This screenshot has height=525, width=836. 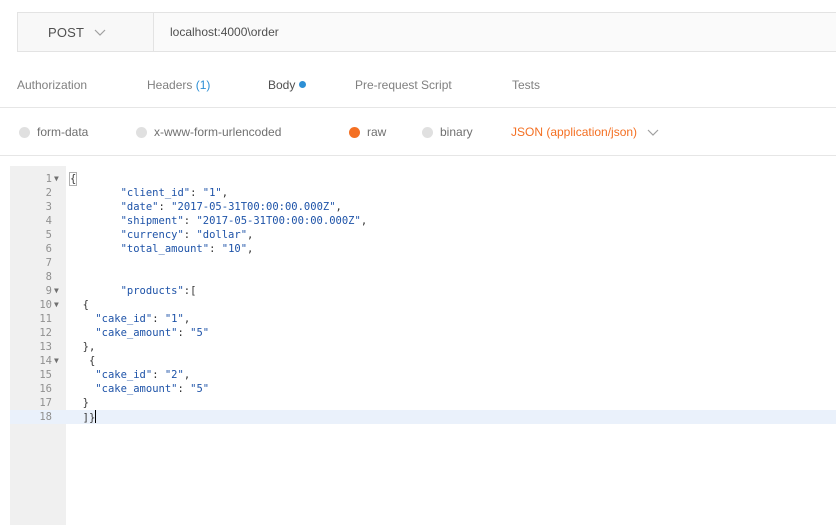 I want to click on line-number: 11, so click(x=45, y=319).